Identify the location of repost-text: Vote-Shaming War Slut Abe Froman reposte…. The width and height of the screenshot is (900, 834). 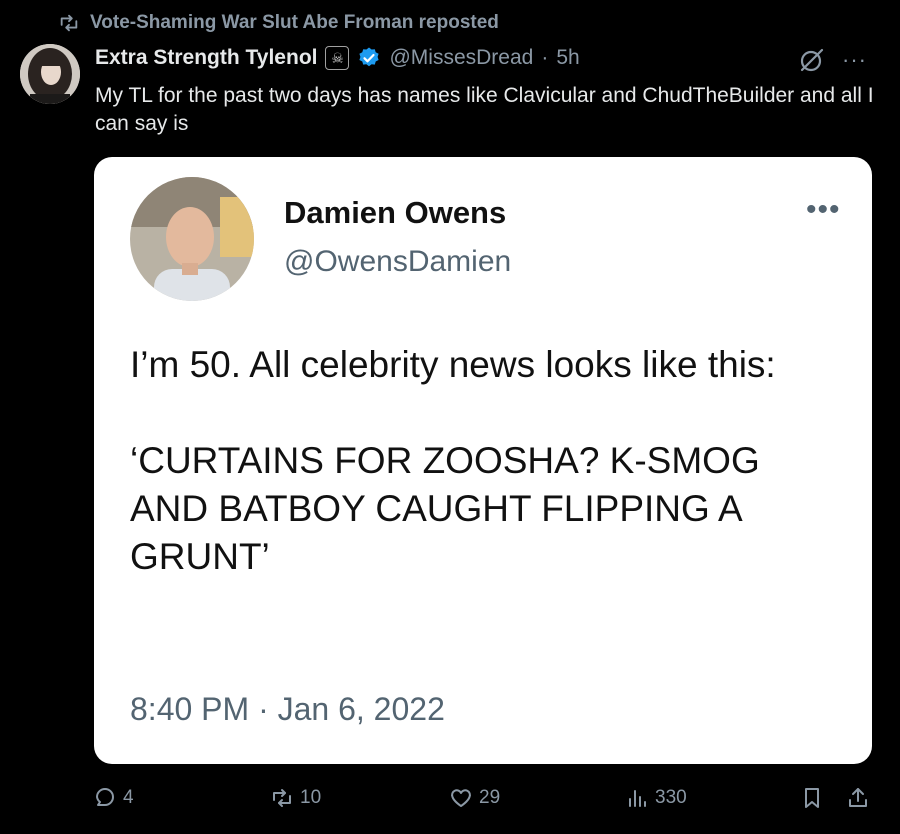
(294, 22).